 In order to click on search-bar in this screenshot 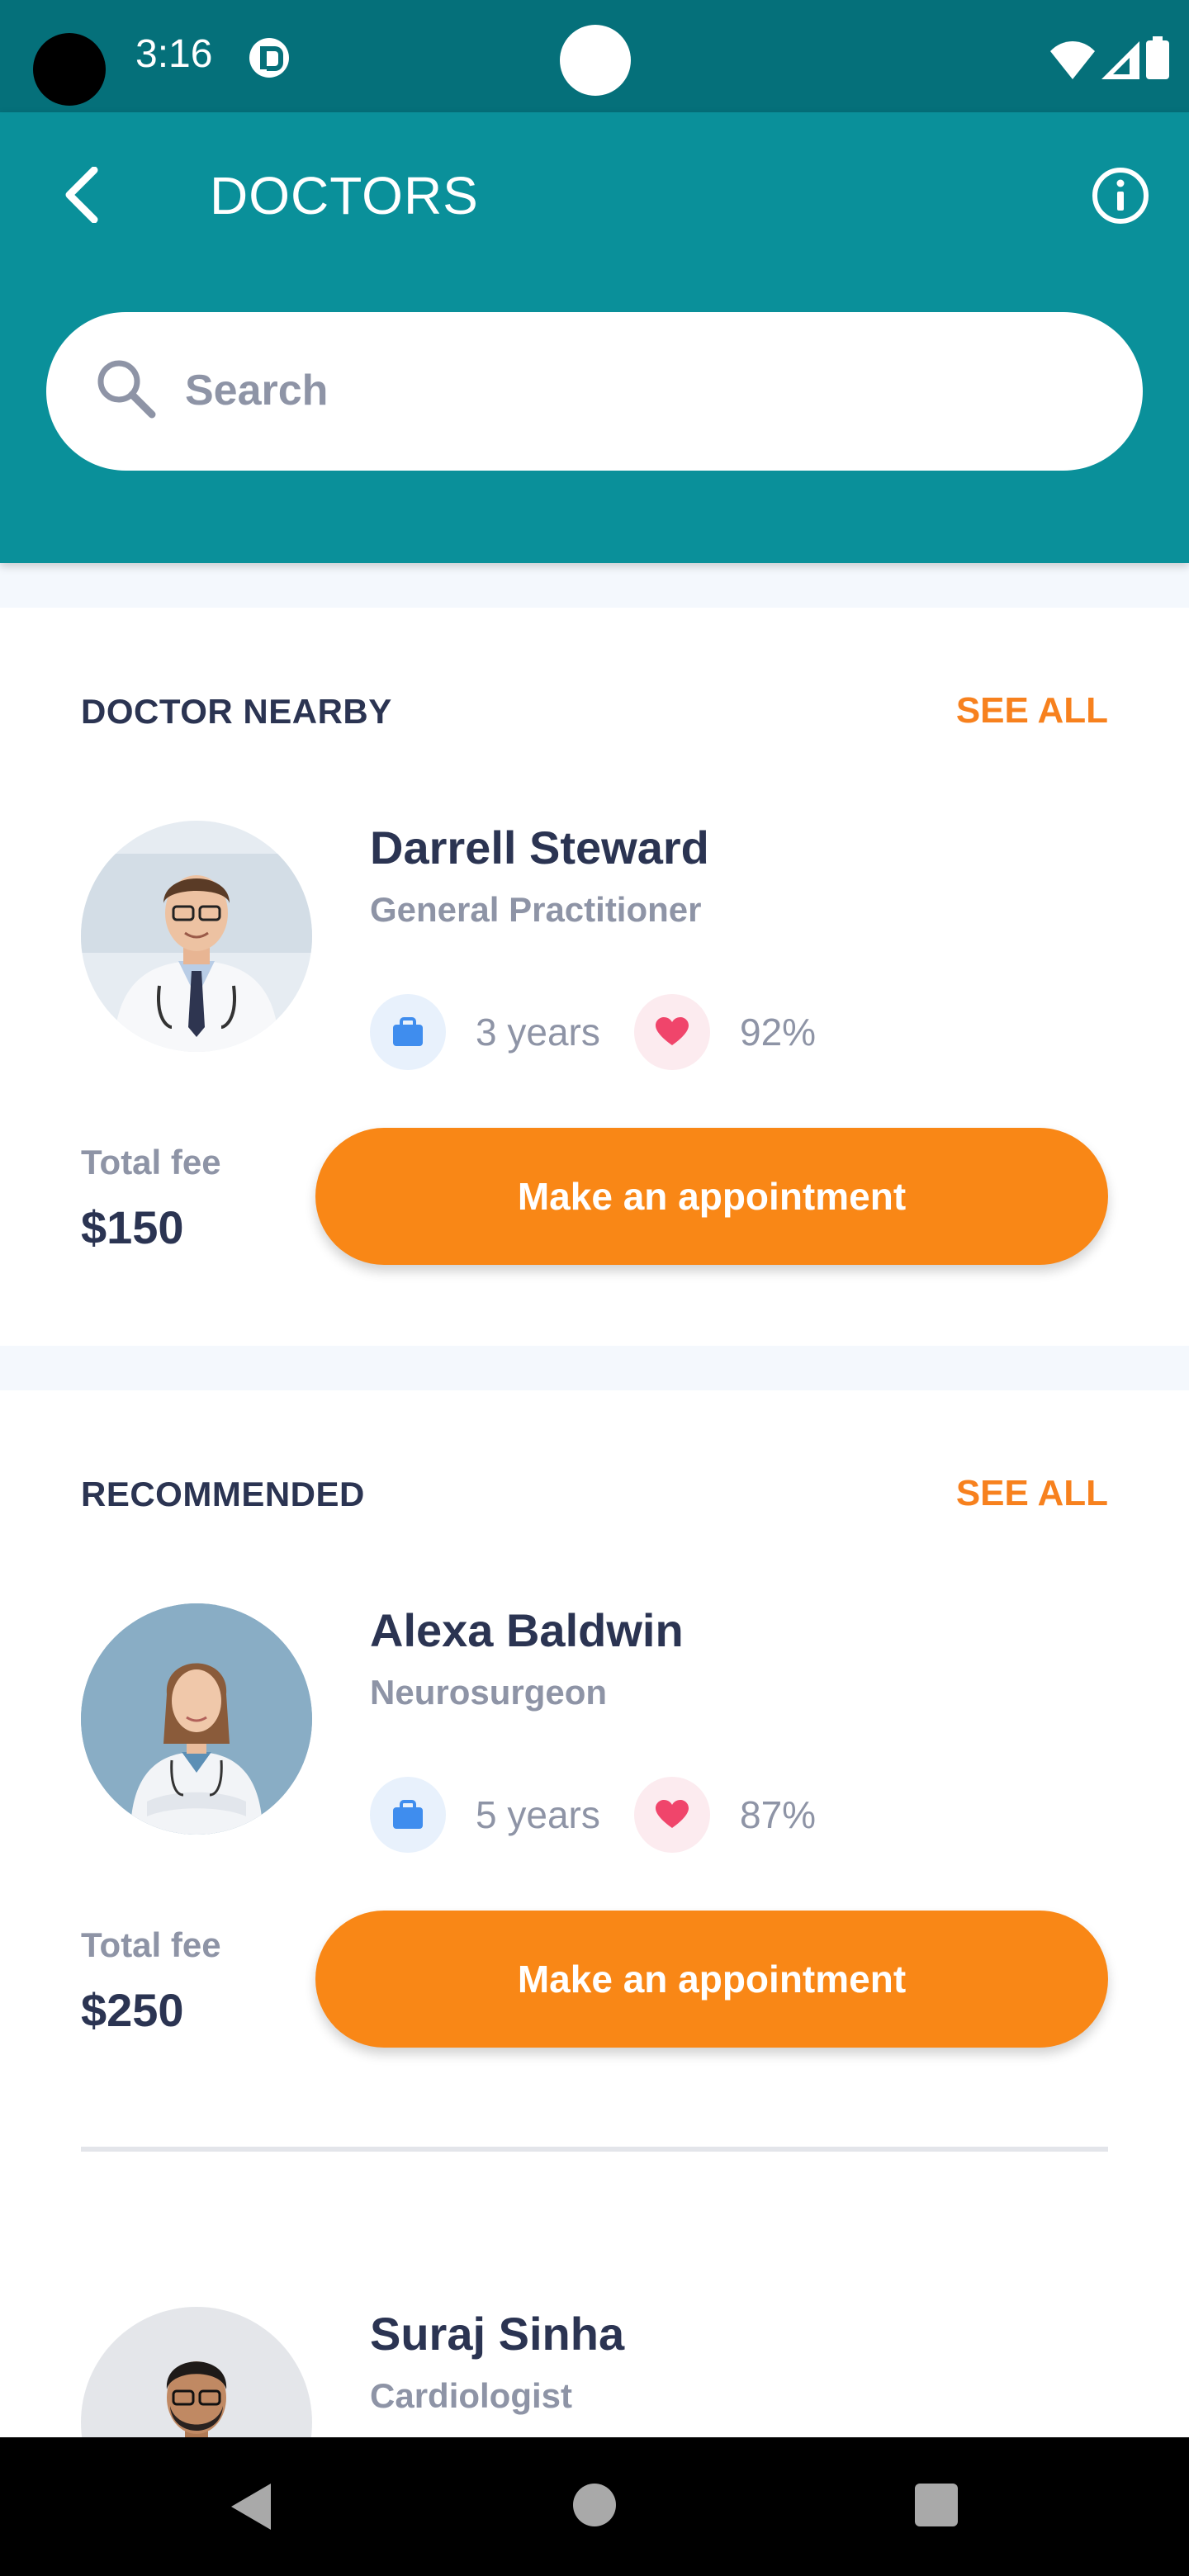, I will do `click(594, 391)`.